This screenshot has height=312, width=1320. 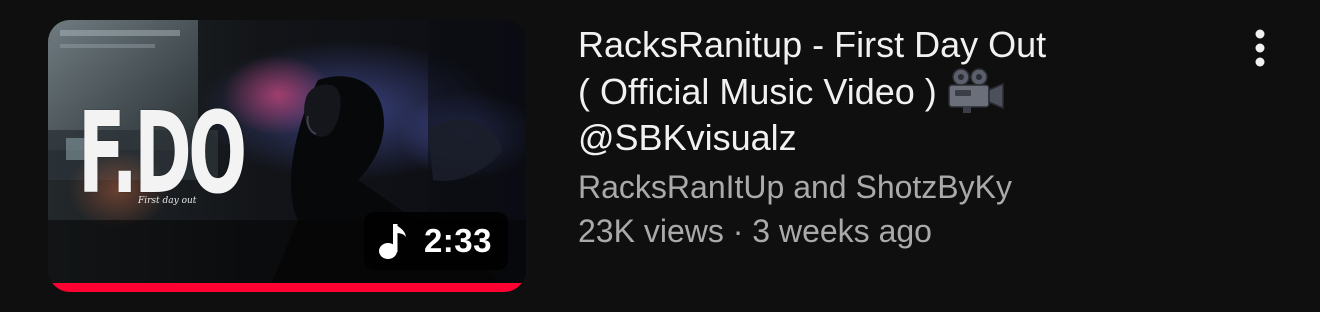 I want to click on video-metadata: 23K views · 3 weeks ago, so click(x=883, y=231).